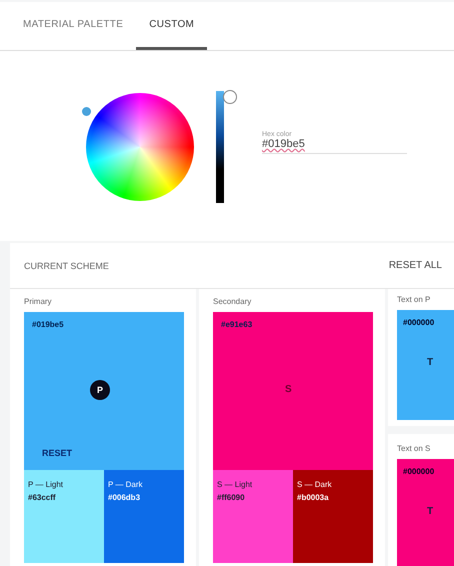 Image resolution: width=454 pixels, height=566 pixels. Describe the element at coordinates (38, 301) in the screenshot. I see `card-title: Primary` at that location.